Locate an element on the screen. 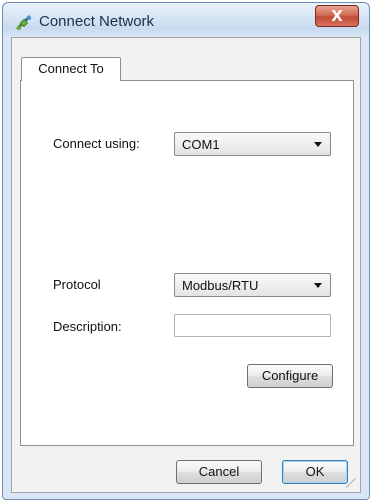 The image size is (374, 504). protocol-selected-value: Modbus/RTU is located at coordinates (220, 285).